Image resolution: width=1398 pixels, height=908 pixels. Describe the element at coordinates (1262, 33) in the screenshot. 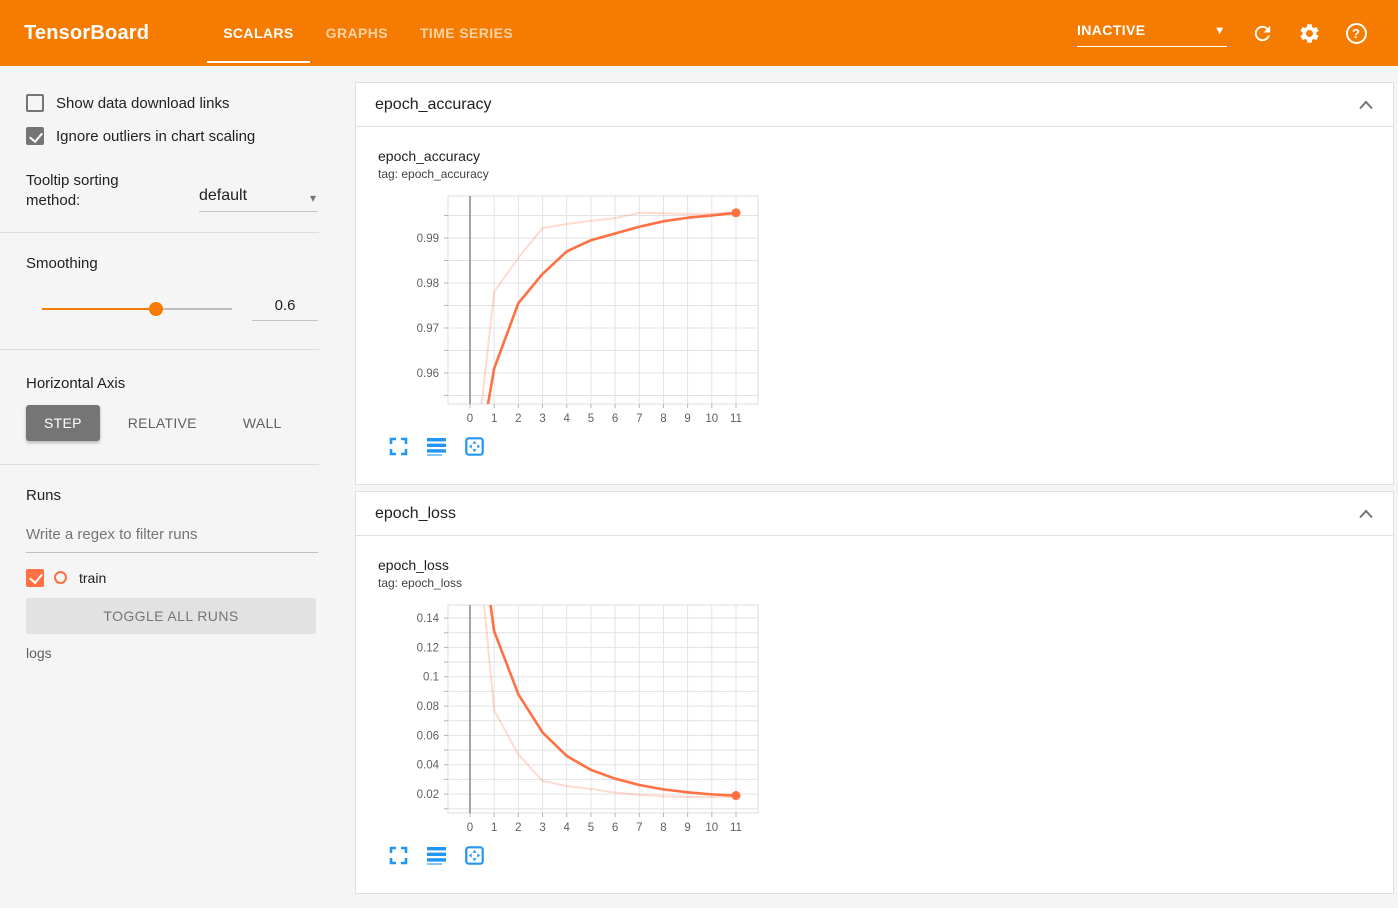

I see `refresh-icon` at that location.